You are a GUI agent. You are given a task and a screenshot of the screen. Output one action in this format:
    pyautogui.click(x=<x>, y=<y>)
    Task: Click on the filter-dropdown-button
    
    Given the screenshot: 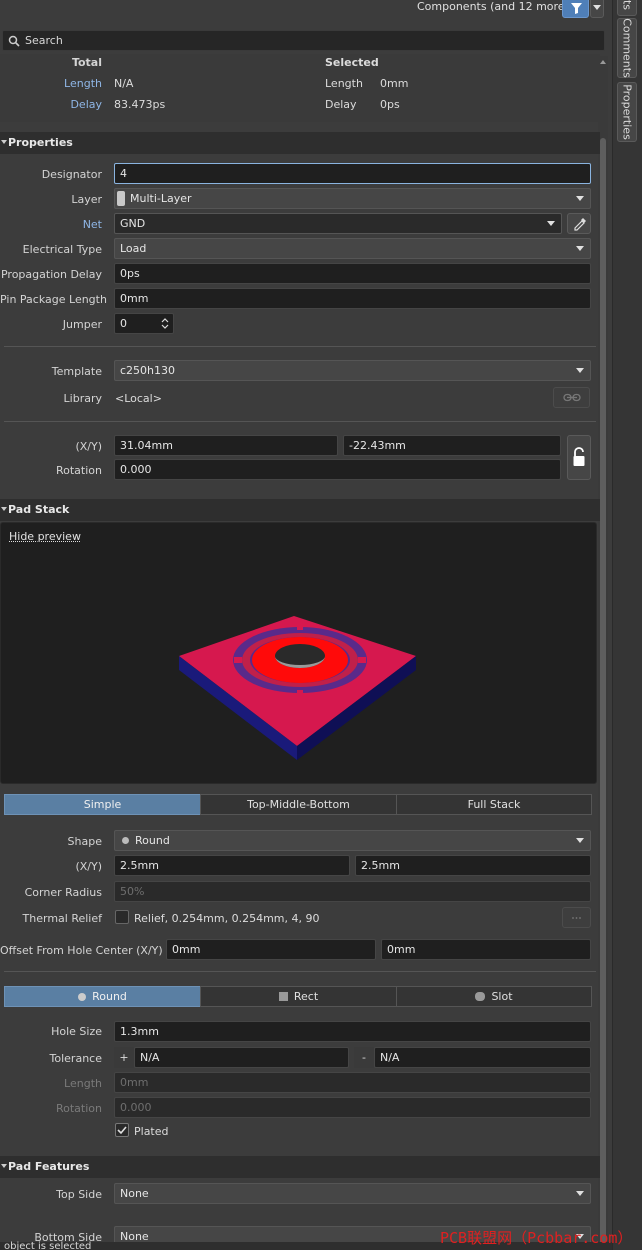 What is the action you would take?
    pyautogui.click(x=597, y=9)
    